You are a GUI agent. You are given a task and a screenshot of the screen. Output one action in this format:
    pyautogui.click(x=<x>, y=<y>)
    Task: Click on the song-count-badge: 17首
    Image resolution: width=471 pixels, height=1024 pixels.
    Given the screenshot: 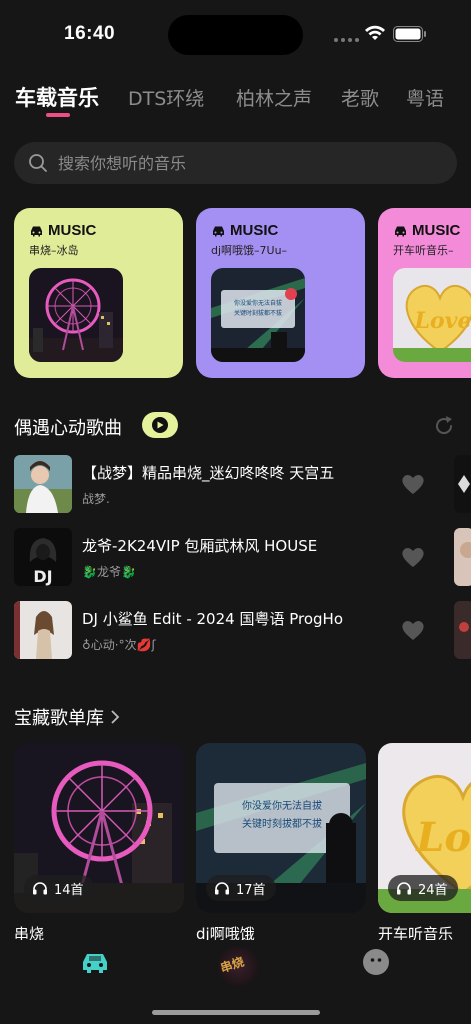 What is the action you would take?
    pyautogui.click(x=241, y=888)
    